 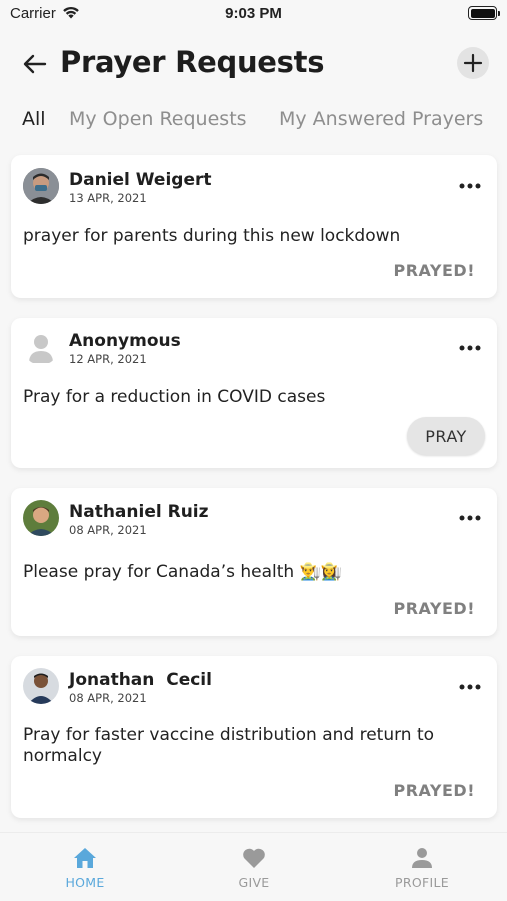 What do you see at coordinates (158, 119) in the screenshot?
I see `tab-my-open-requests: My Open Requests` at bounding box center [158, 119].